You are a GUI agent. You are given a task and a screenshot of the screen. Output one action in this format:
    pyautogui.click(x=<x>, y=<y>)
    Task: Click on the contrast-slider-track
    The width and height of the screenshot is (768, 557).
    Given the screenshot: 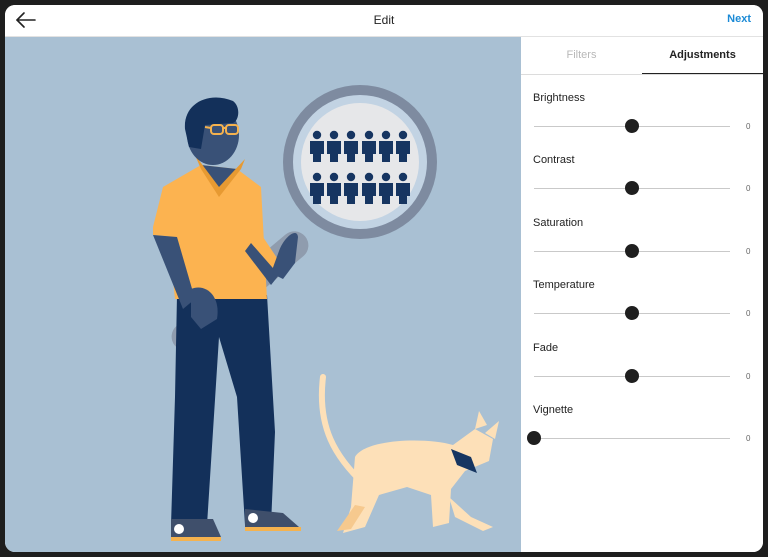 What is the action you would take?
    pyautogui.click(x=632, y=188)
    